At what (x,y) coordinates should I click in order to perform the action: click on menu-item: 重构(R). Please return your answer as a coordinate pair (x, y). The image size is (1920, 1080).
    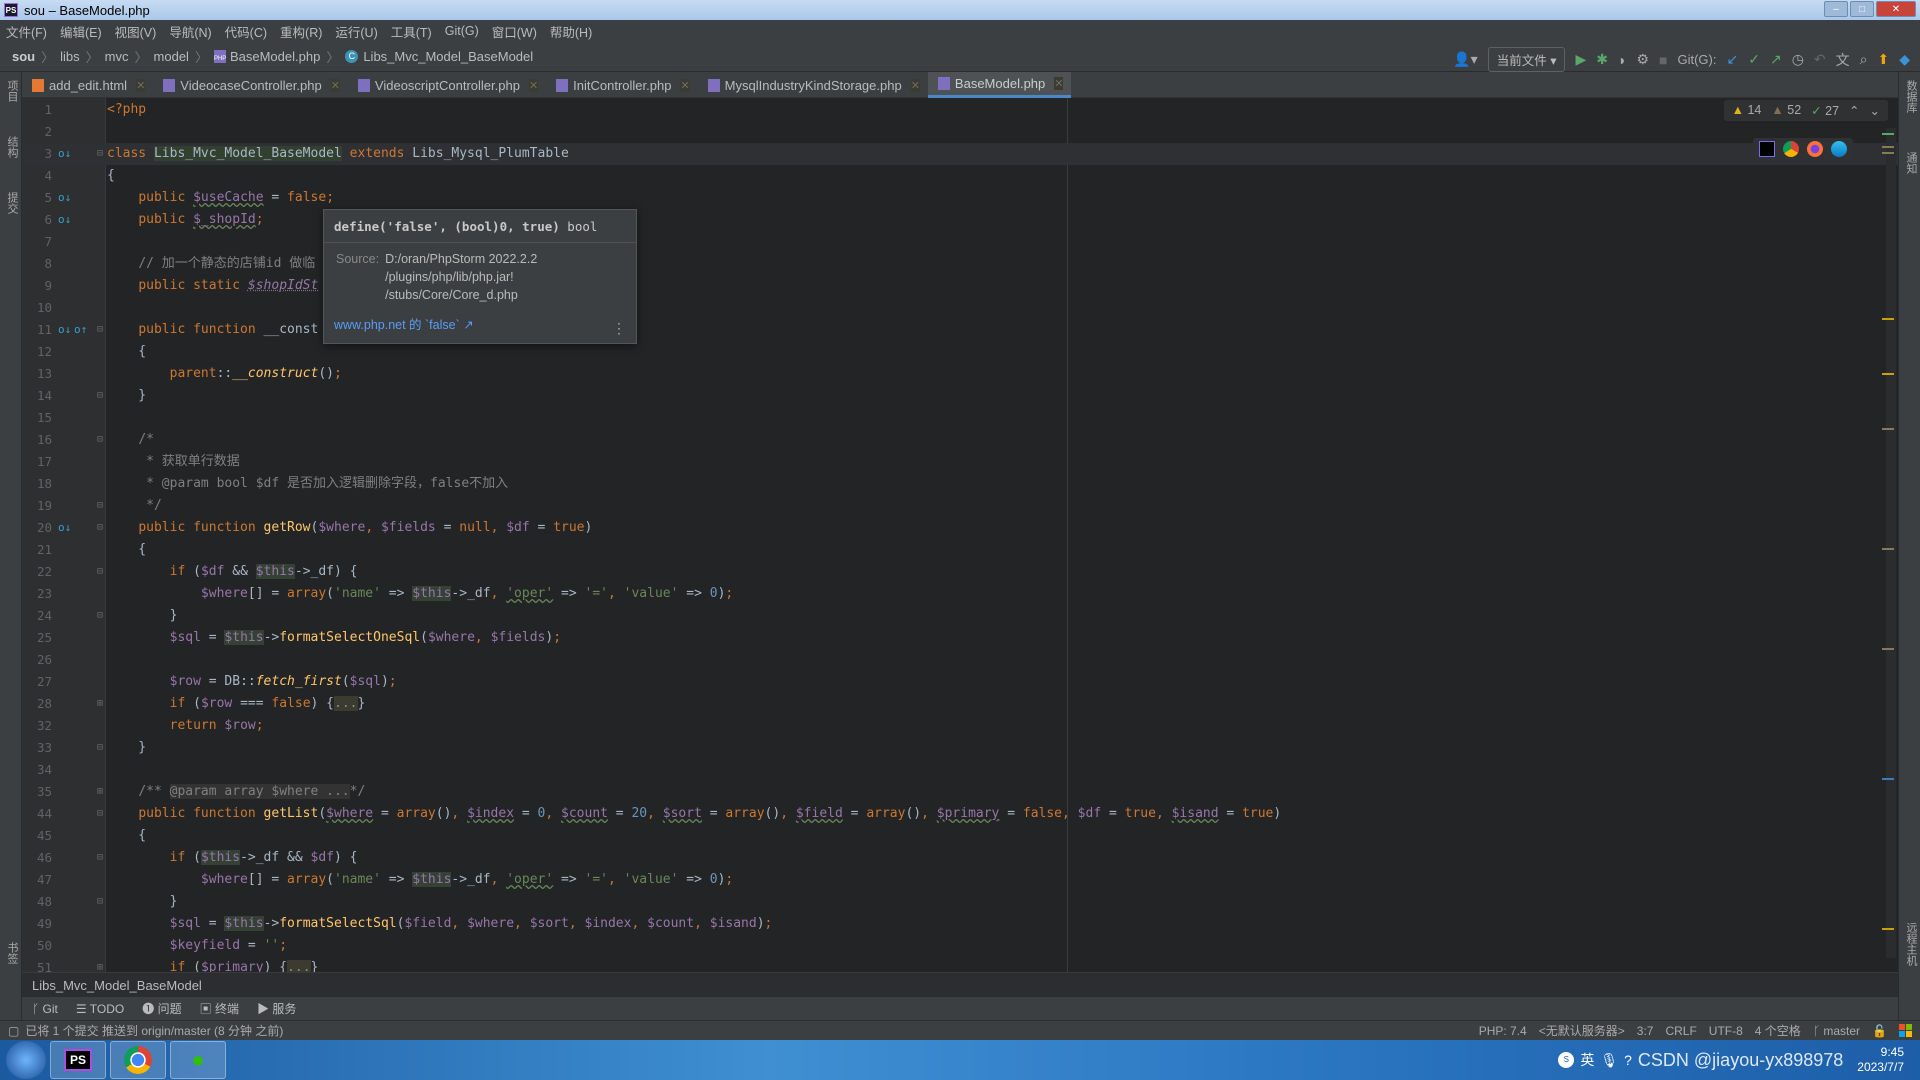
    Looking at the image, I should click on (301, 31).